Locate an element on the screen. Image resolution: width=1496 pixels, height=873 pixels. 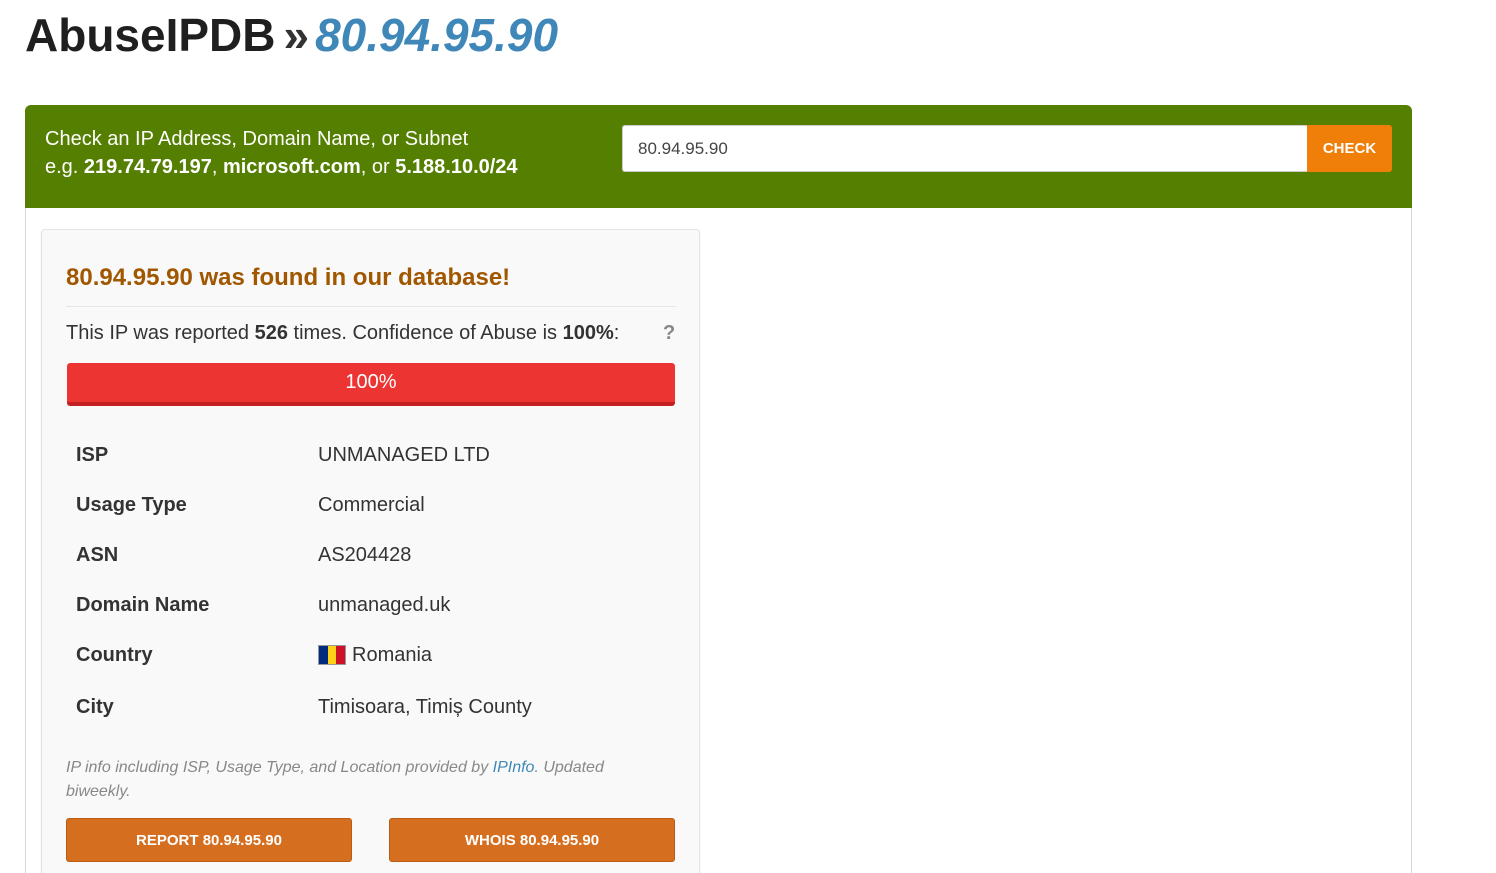
isp-label: ISP is located at coordinates (92, 454).